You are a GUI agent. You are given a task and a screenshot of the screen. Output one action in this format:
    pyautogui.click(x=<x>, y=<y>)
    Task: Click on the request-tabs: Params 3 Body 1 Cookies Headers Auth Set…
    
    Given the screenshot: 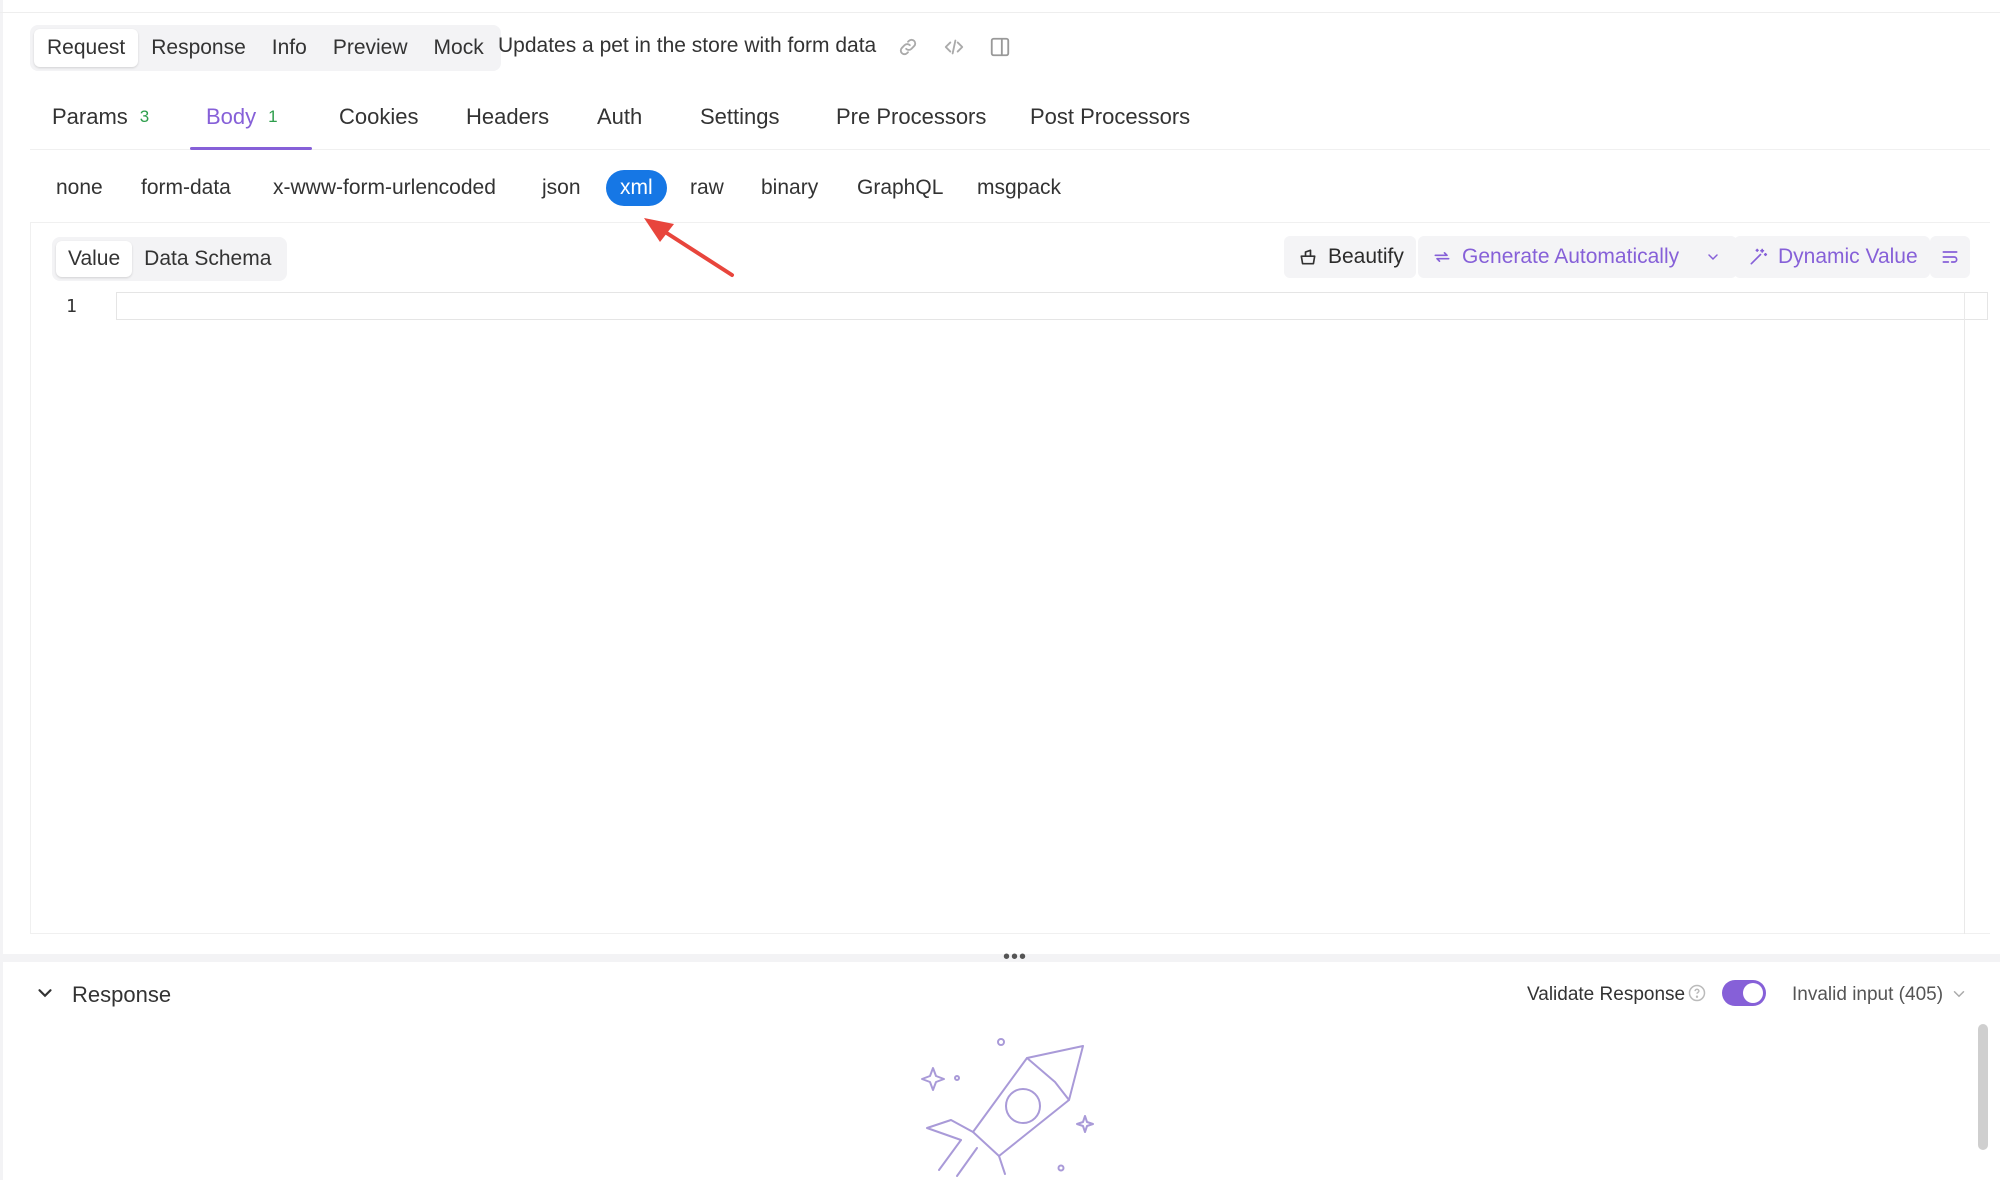 What is the action you would take?
    pyautogui.click(x=1010, y=124)
    